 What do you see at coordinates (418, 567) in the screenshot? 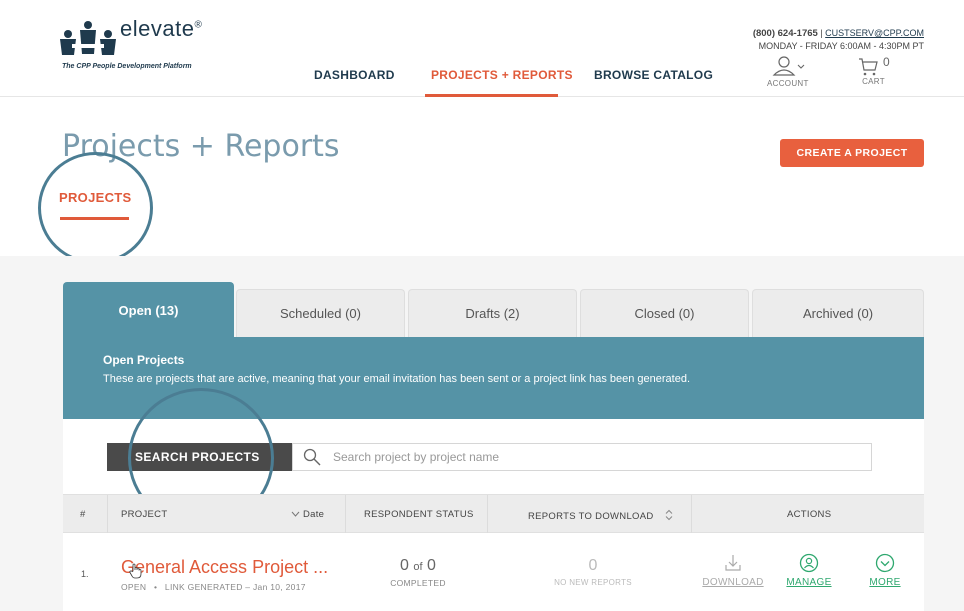
I see `of-text: of` at bounding box center [418, 567].